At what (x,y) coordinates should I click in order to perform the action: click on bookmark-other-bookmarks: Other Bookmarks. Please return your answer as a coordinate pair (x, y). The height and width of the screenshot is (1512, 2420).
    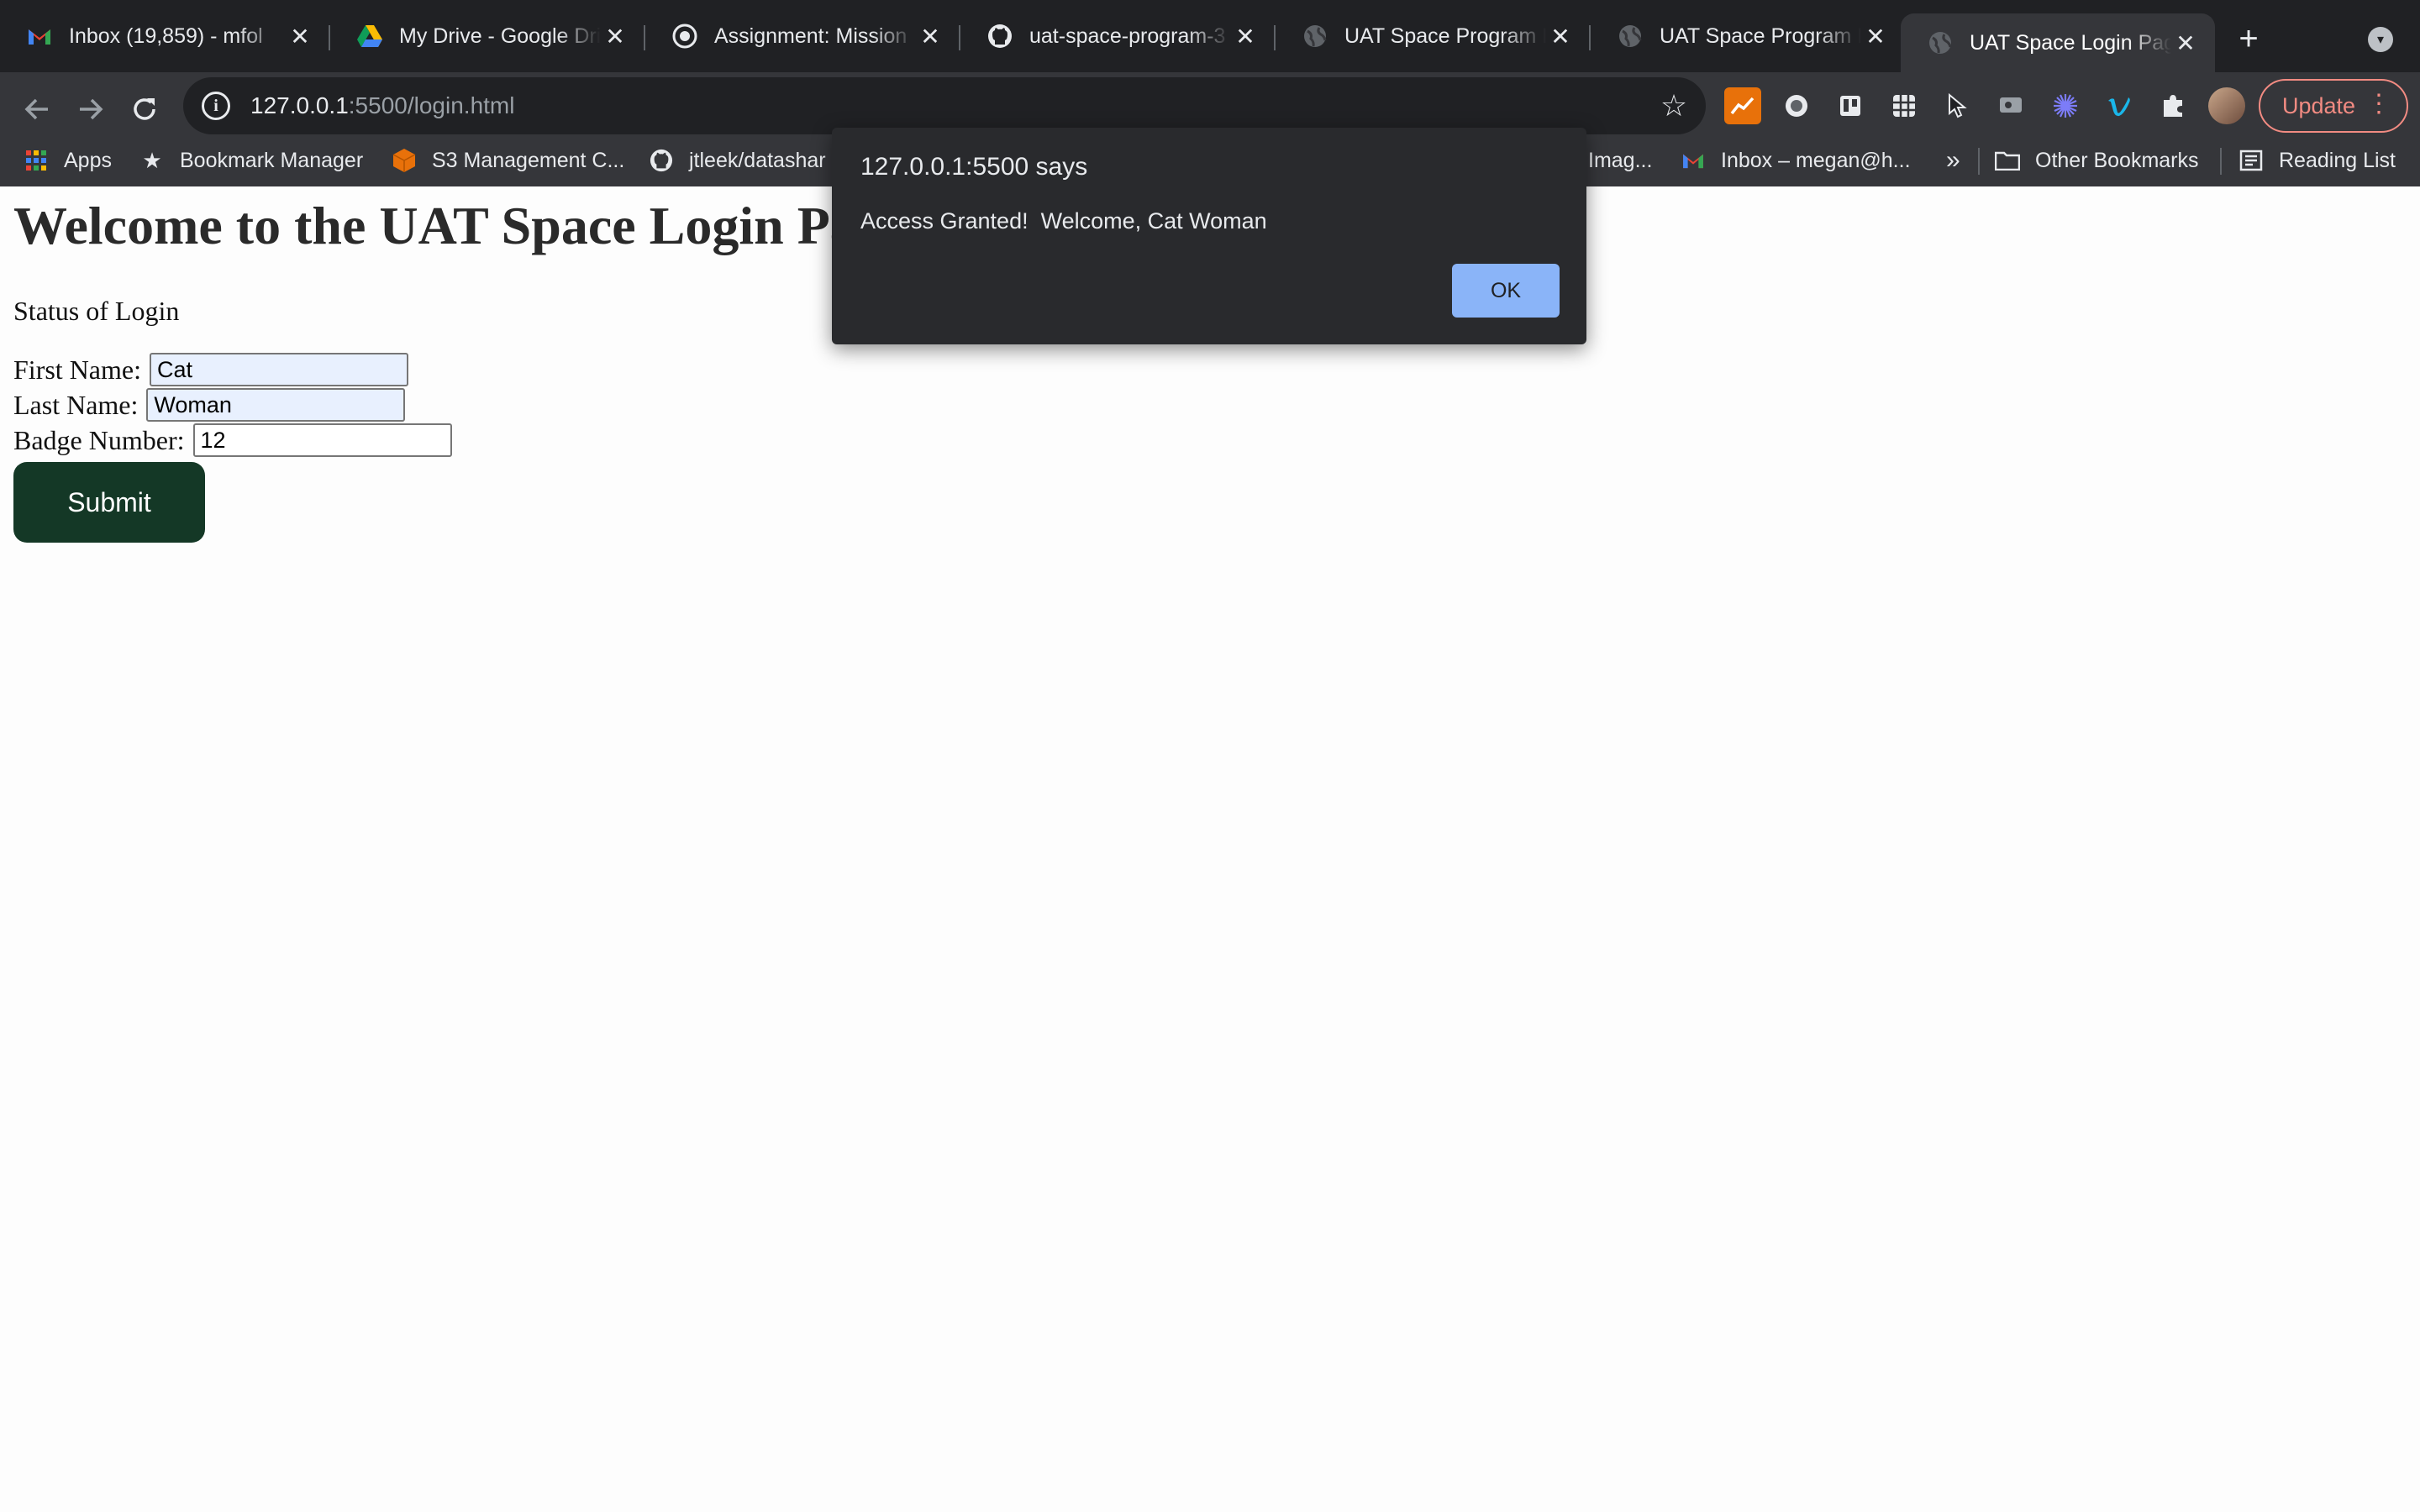
    Looking at the image, I should click on (2097, 160).